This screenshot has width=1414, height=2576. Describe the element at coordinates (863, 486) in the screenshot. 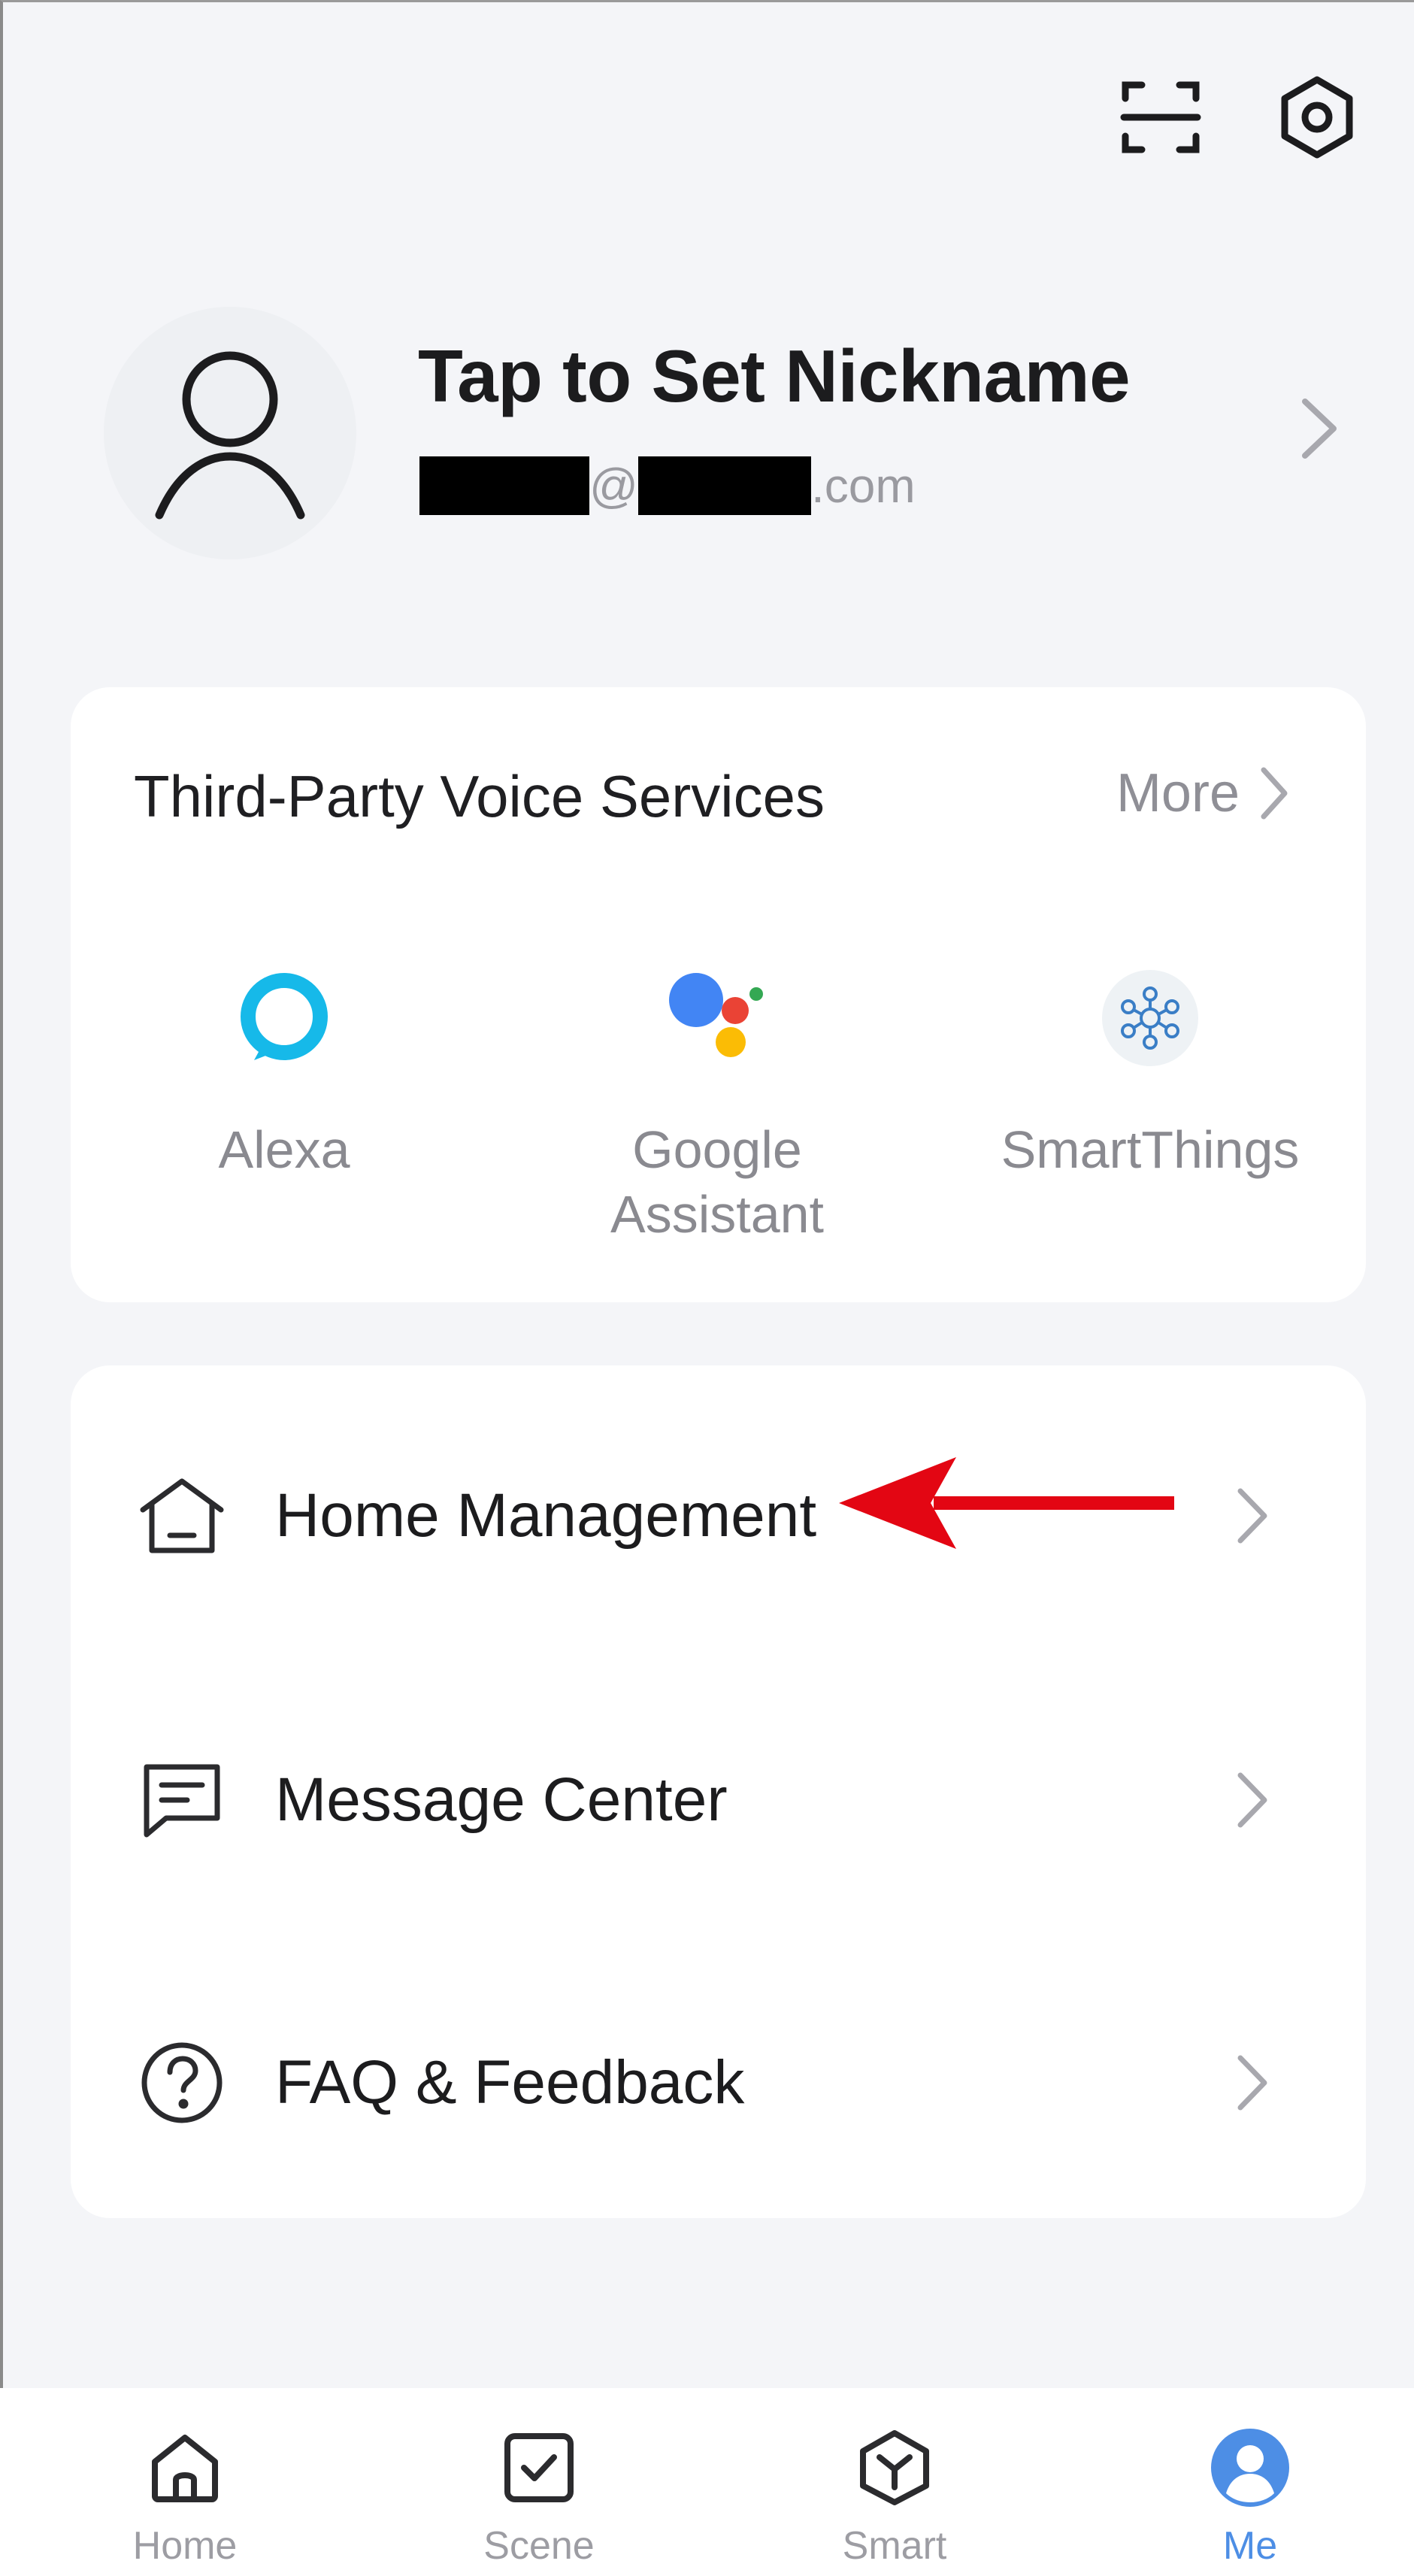

I see `email-suffix: .com` at that location.